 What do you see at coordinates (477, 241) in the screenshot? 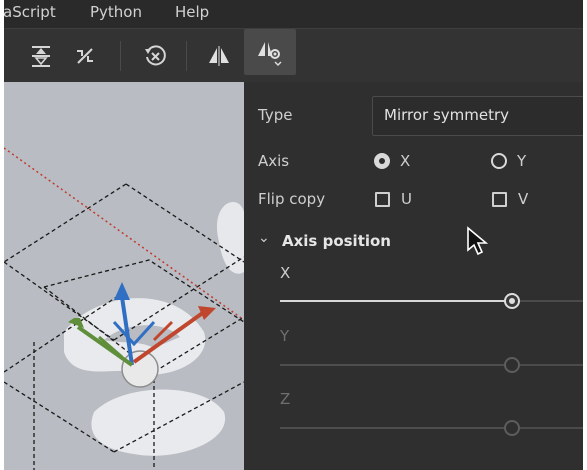
I see `mouse-cursor-icon` at bounding box center [477, 241].